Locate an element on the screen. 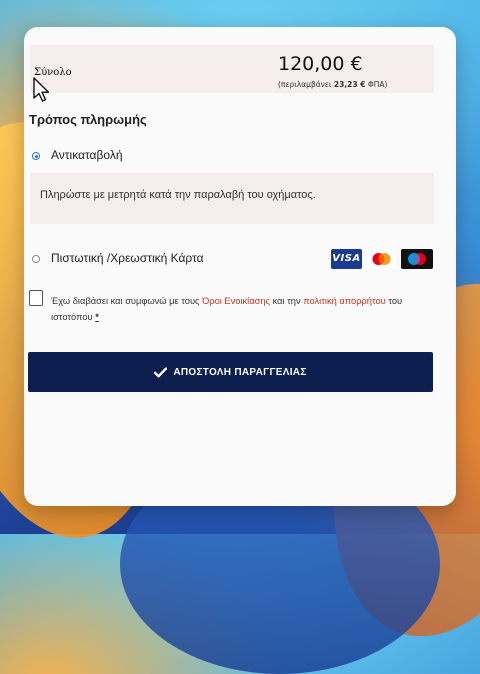 The height and width of the screenshot is (674, 480). mastercard-logo is located at coordinates (381, 259).